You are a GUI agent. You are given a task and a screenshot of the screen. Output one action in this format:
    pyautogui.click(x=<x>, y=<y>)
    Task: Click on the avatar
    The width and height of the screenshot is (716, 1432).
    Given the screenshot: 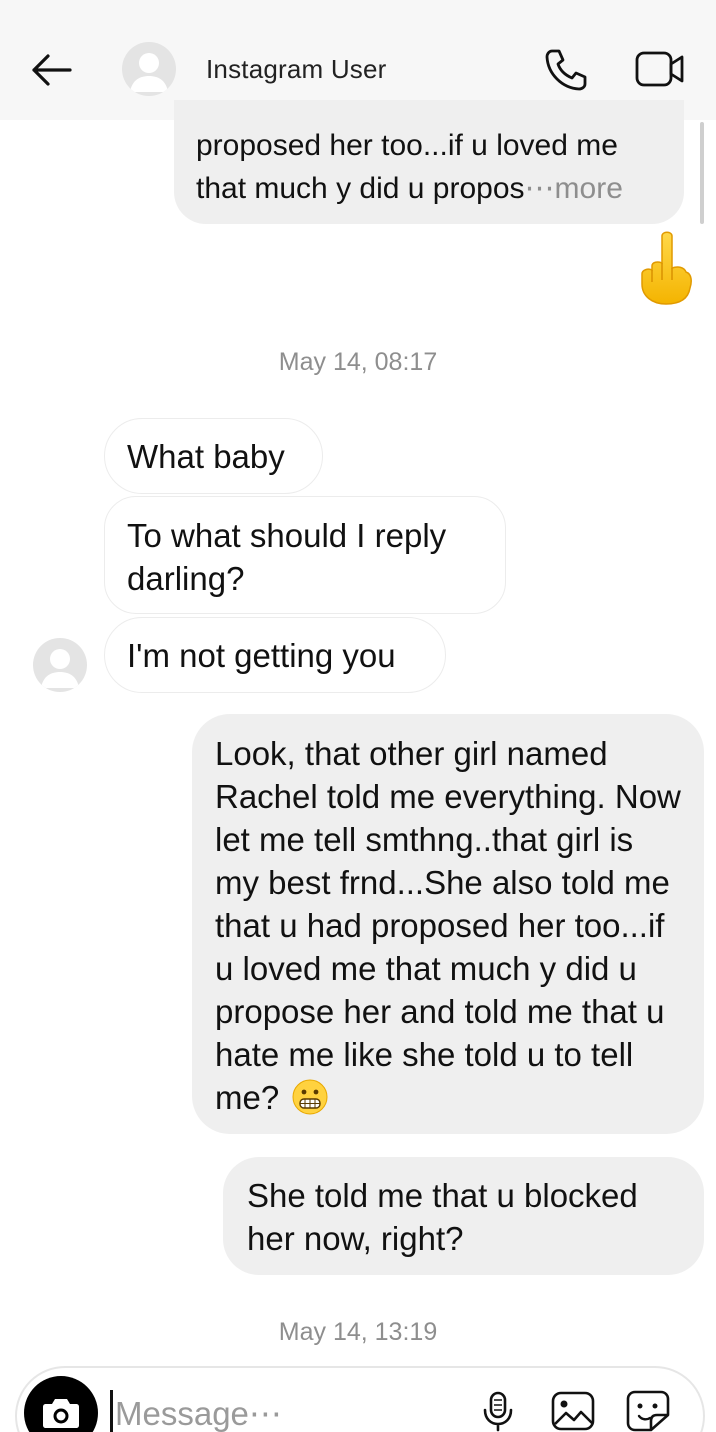 What is the action you would take?
    pyautogui.click(x=149, y=69)
    